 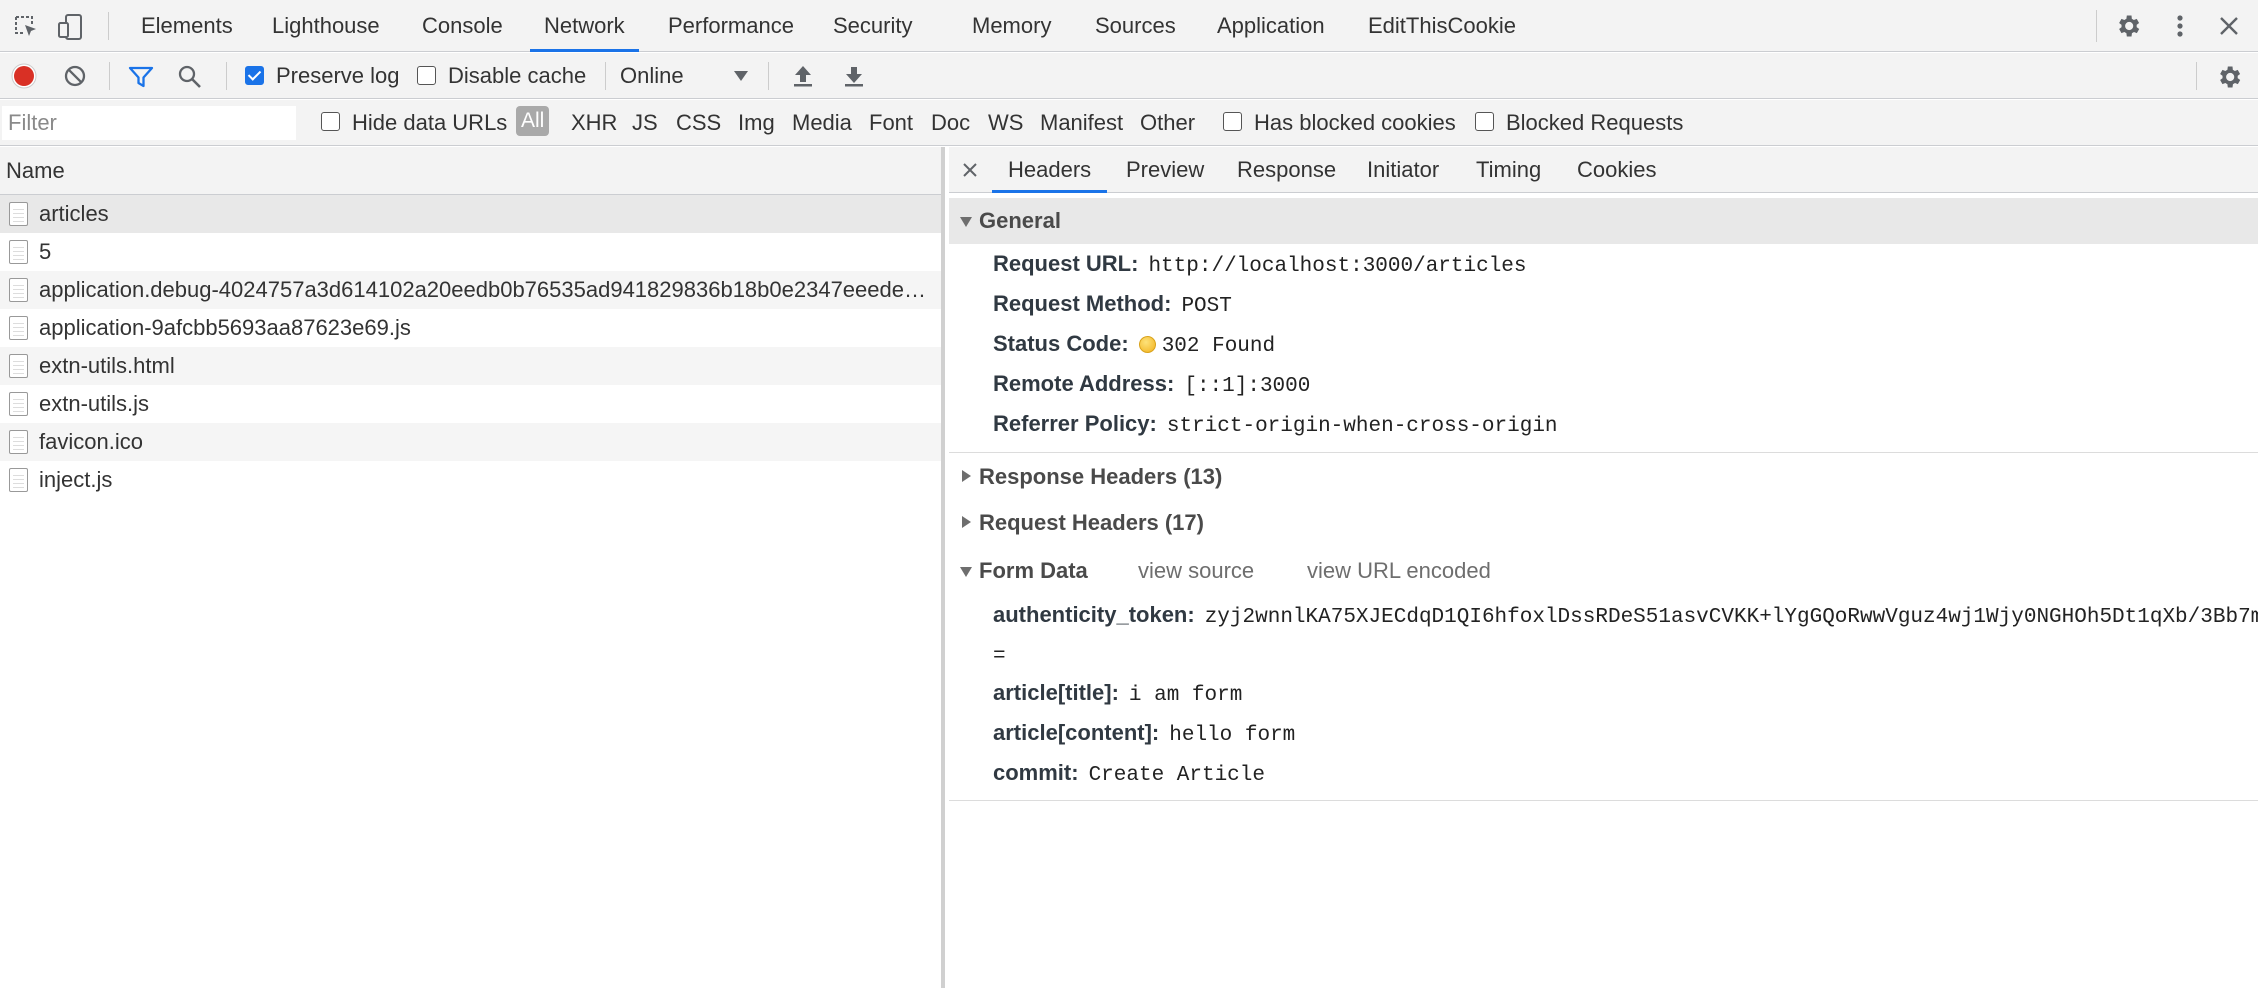 I want to click on general-section-header: General, so click(x=1603, y=221).